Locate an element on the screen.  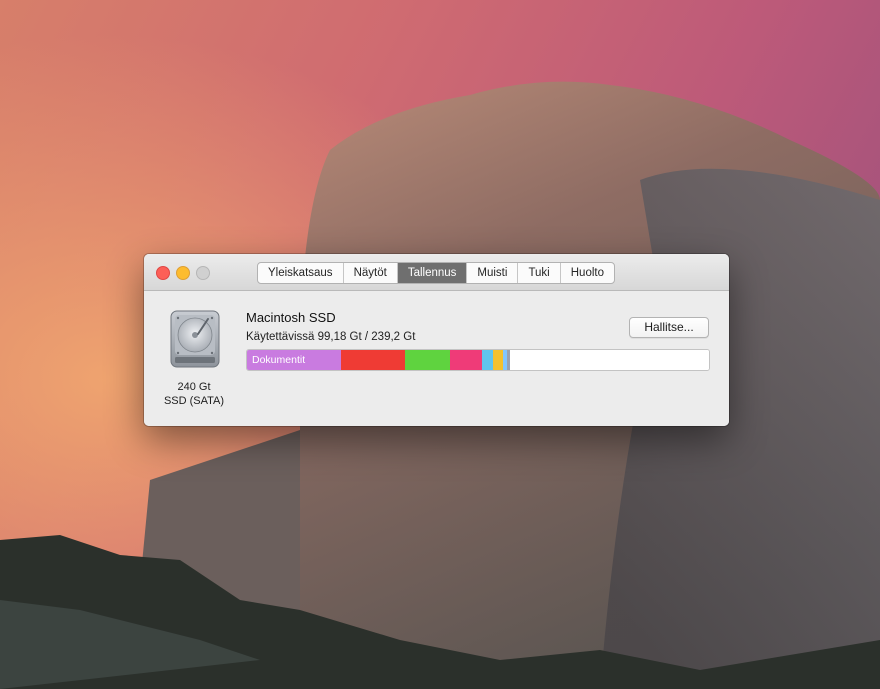
disk-available-space: Käytettävissä 99,18 Gt / 239,2 Gt is located at coordinates (331, 337).